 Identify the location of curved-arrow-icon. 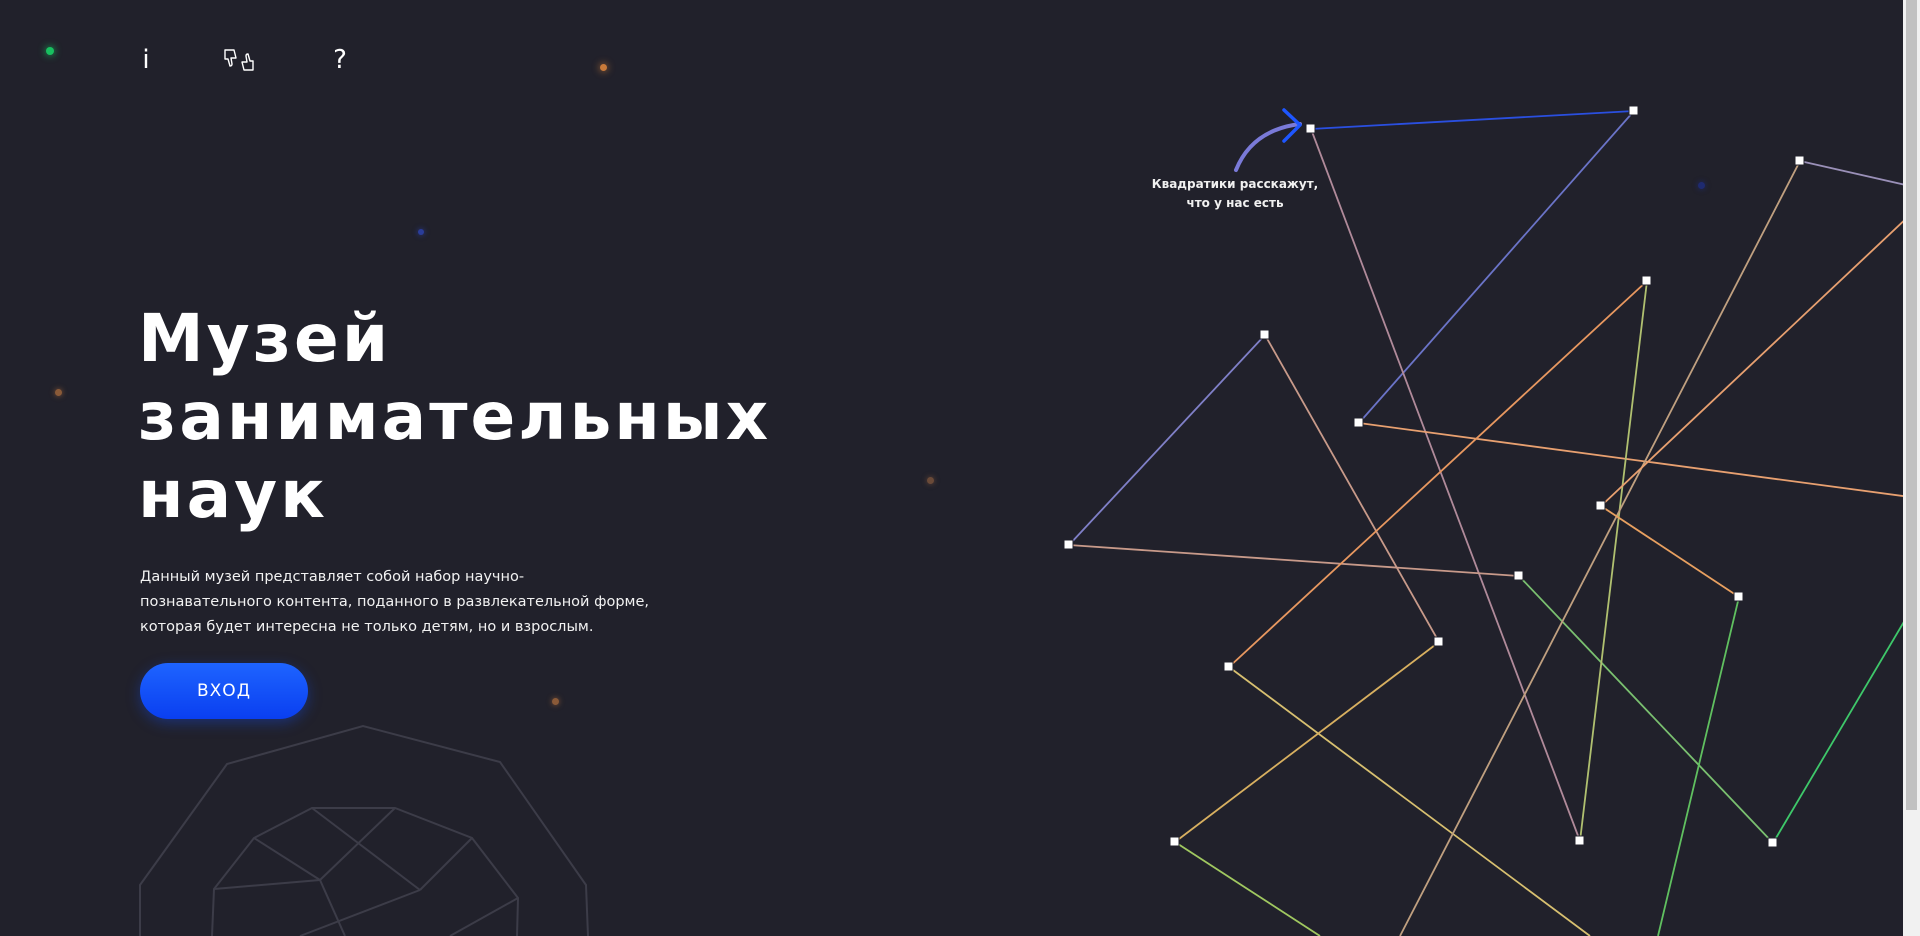
(1268, 140).